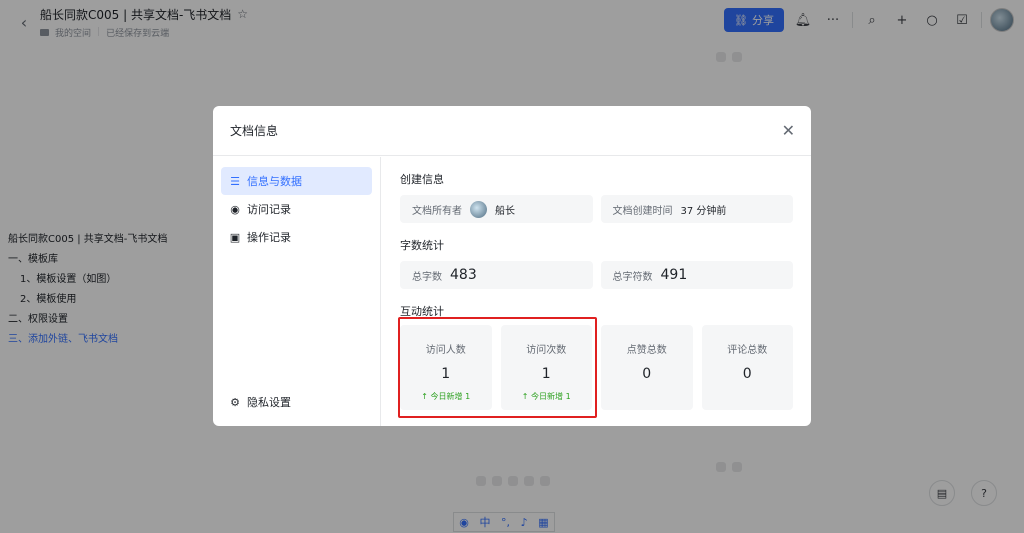 This screenshot has height=533, width=1024. Describe the element at coordinates (596, 275) in the screenshot. I see `word-count-row: 总字数 483 总字符数 491` at that location.